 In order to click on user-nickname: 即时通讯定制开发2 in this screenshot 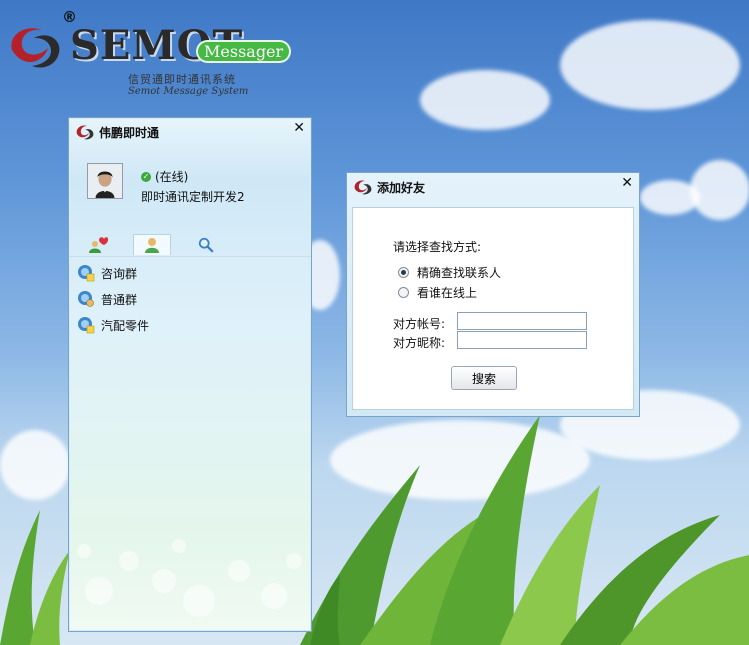, I will do `click(193, 196)`.